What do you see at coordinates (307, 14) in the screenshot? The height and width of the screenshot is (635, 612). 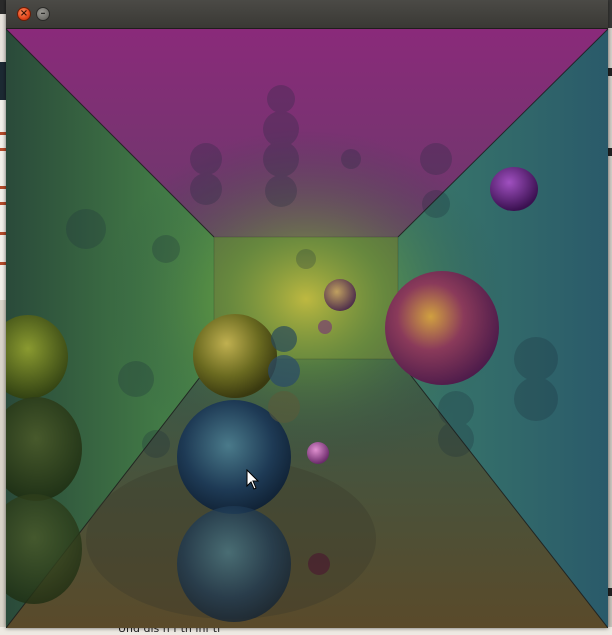 I see `title-bar: × –` at bounding box center [307, 14].